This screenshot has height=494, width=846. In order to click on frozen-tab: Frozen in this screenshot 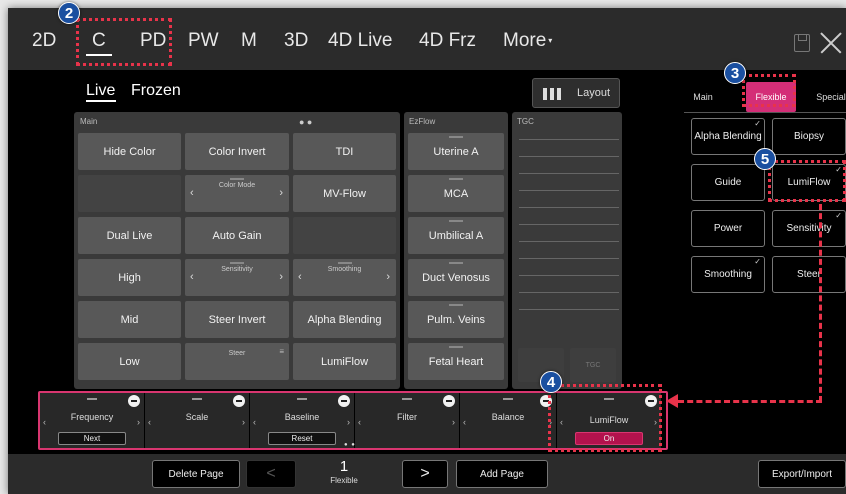, I will do `click(156, 91)`.